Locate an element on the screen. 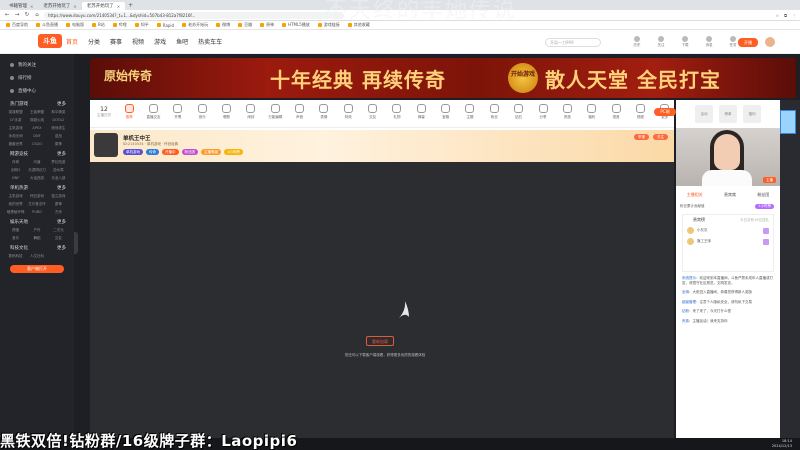 Image resolution: width=800 pixels, height=450 pixels. tool-item: 特效 is located at coordinates (348, 112).